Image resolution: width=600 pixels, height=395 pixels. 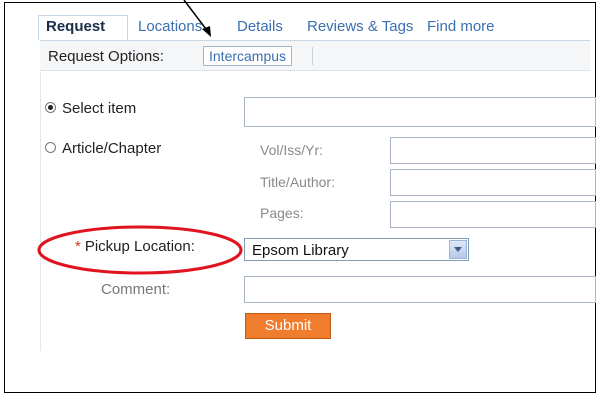 What do you see at coordinates (78, 246) in the screenshot?
I see `required-marker: *` at bounding box center [78, 246].